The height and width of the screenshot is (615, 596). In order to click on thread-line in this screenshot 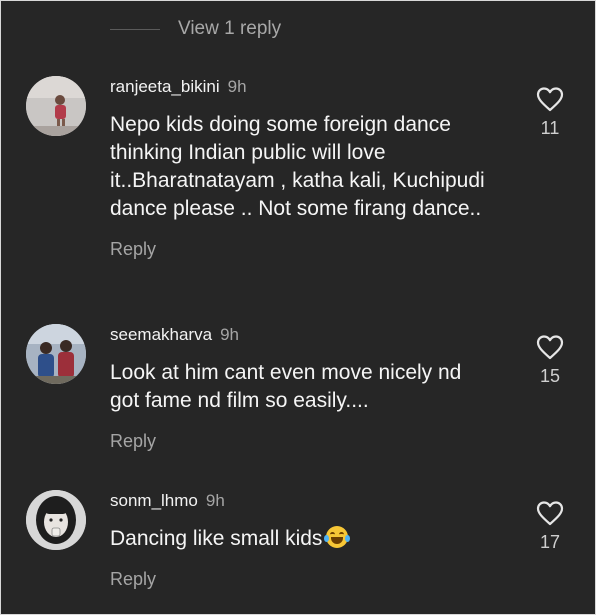, I will do `click(135, 29)`.